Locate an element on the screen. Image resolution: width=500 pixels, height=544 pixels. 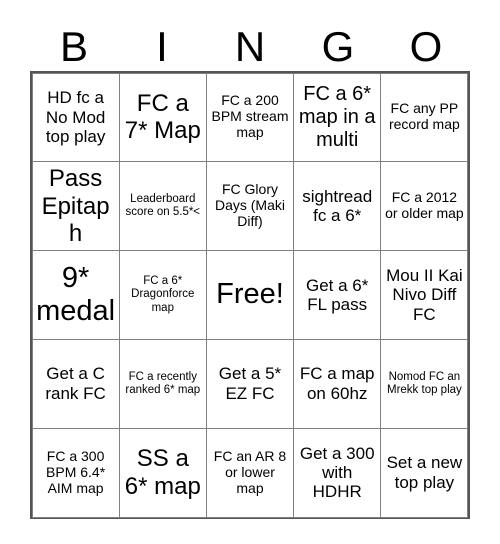
bingo-cell-label: 9* medal is located at coordinates (76, 294).